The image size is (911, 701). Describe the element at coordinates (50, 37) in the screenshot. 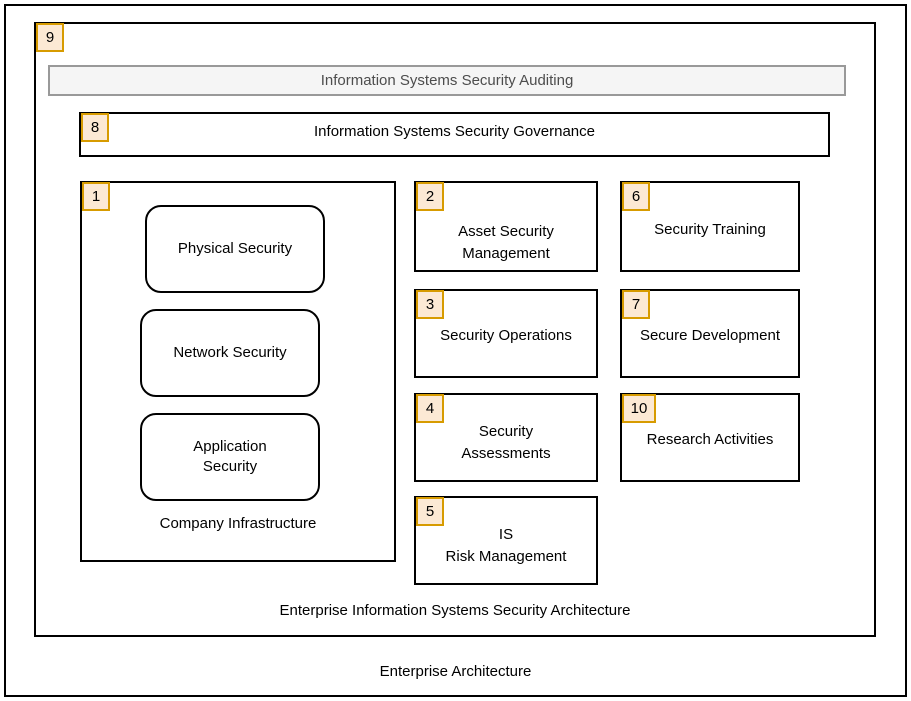

I see `badge-9: 9` at that location.